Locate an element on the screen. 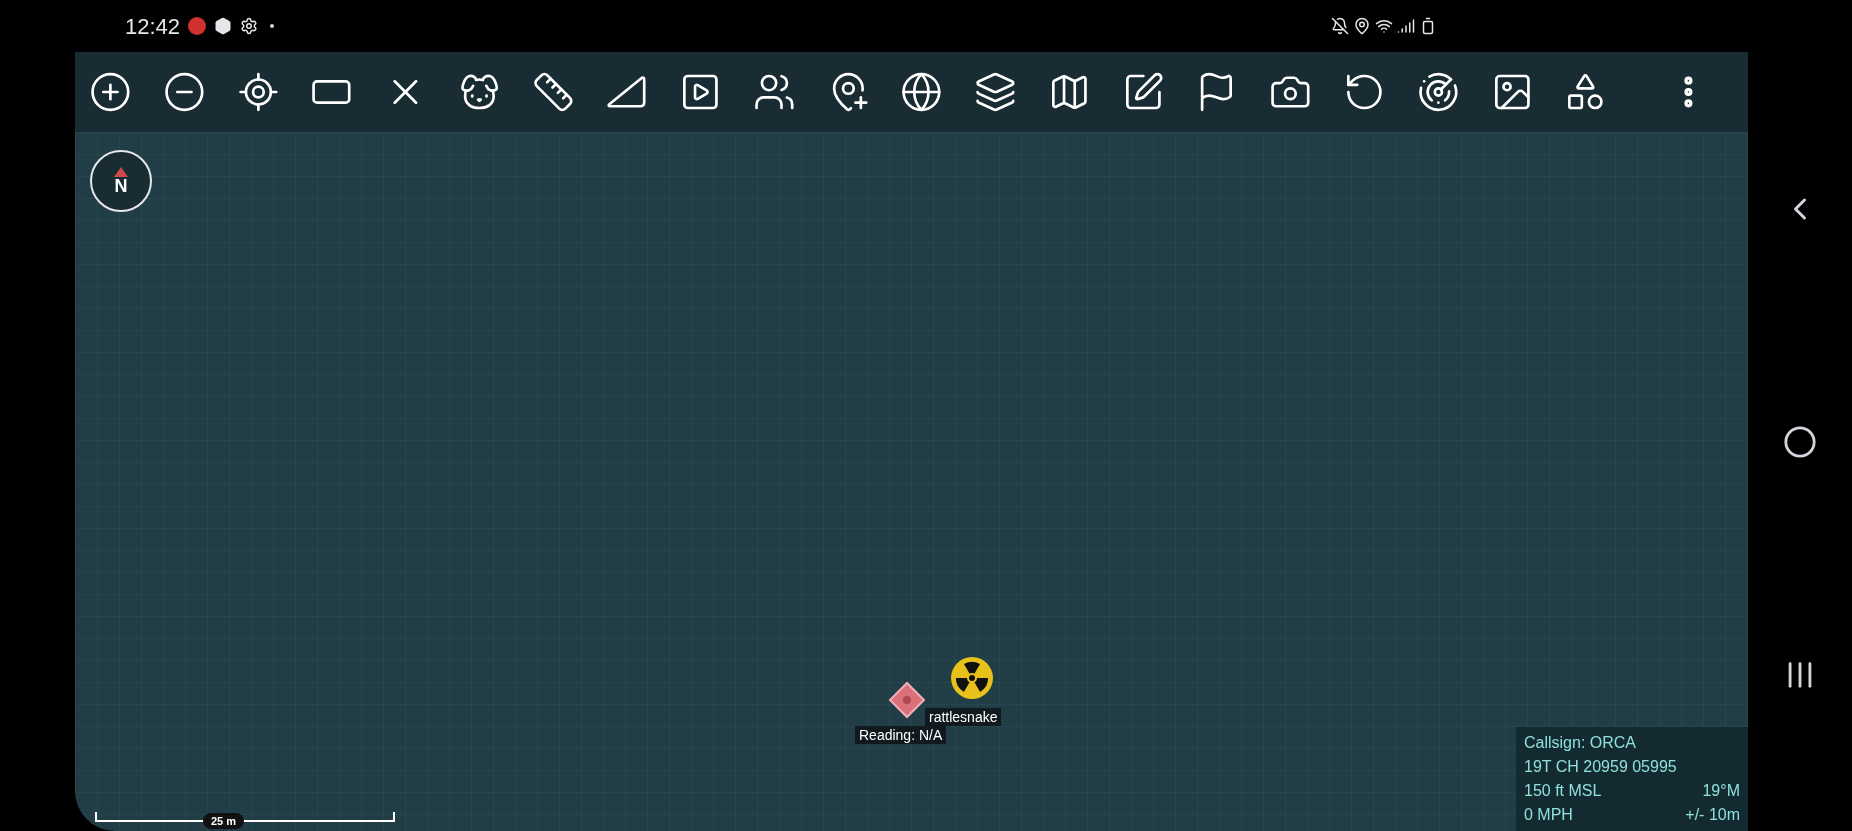  zoom-in-icon is located at coordinates (110, 92).